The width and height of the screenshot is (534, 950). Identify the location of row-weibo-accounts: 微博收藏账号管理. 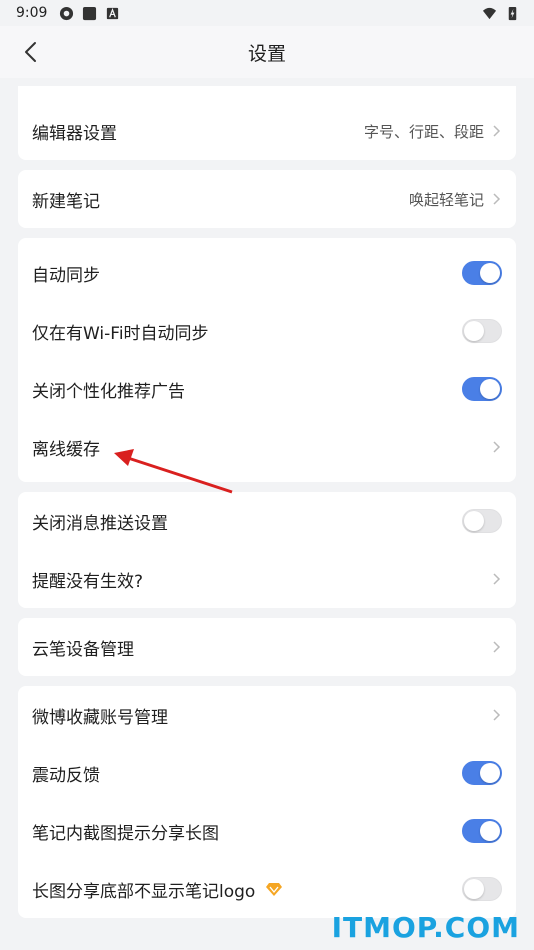
(267, 715).